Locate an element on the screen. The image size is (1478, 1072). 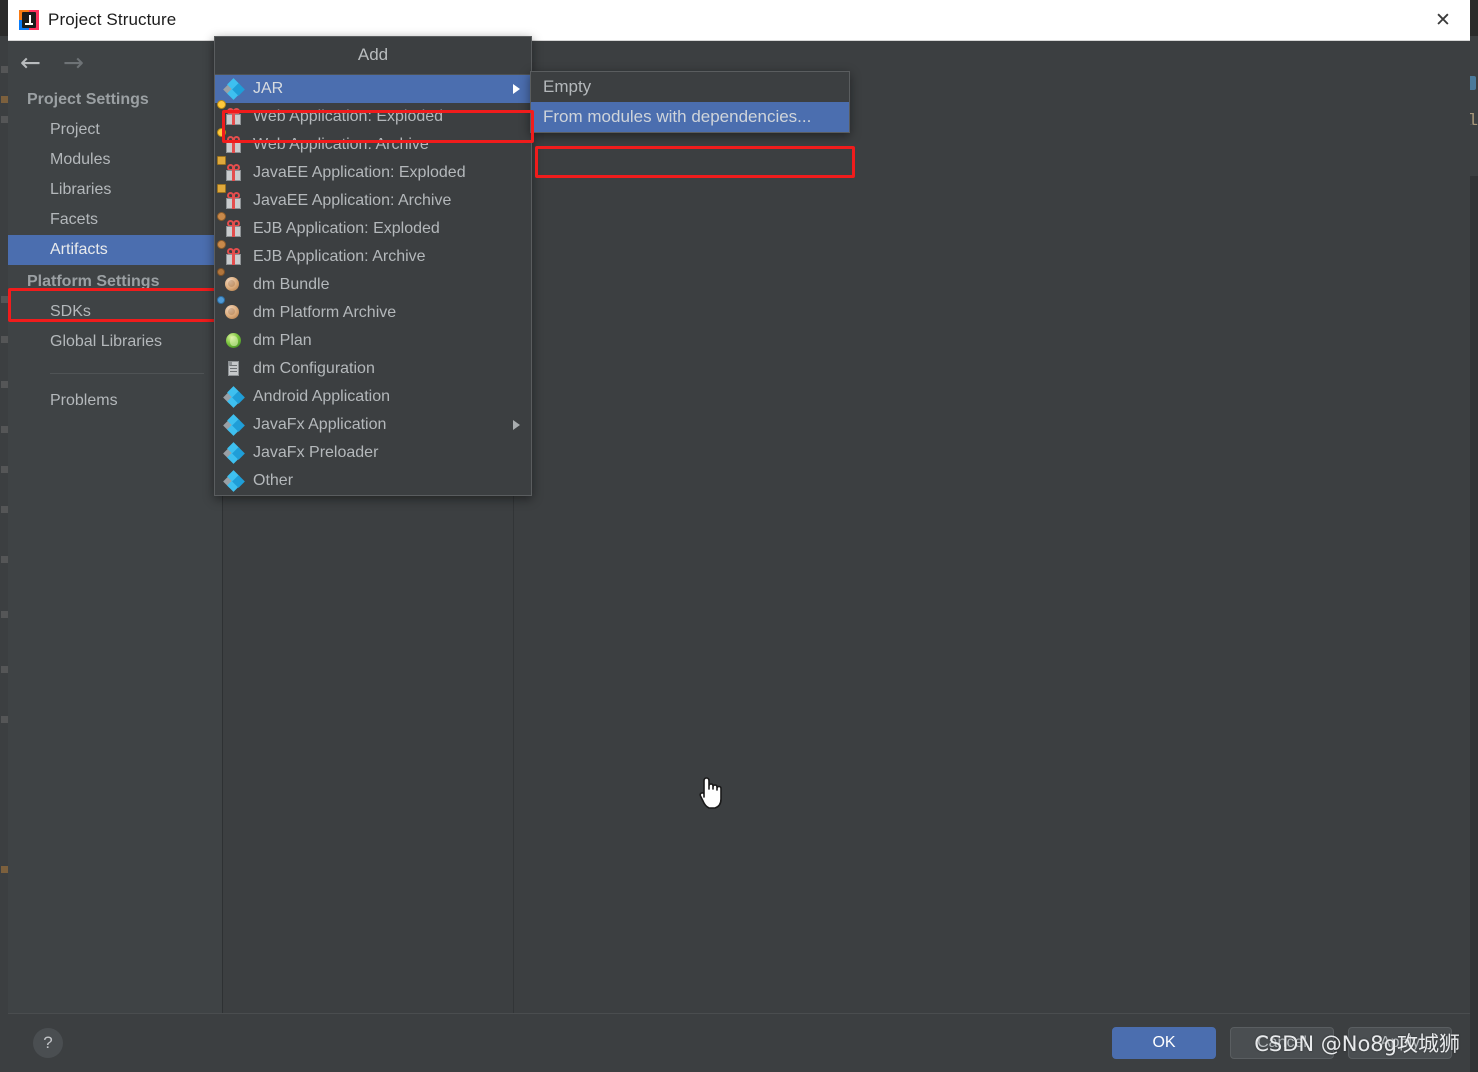
menu-item-web-application-archive: Web Application: Archive is located at coordinates (373, 143).